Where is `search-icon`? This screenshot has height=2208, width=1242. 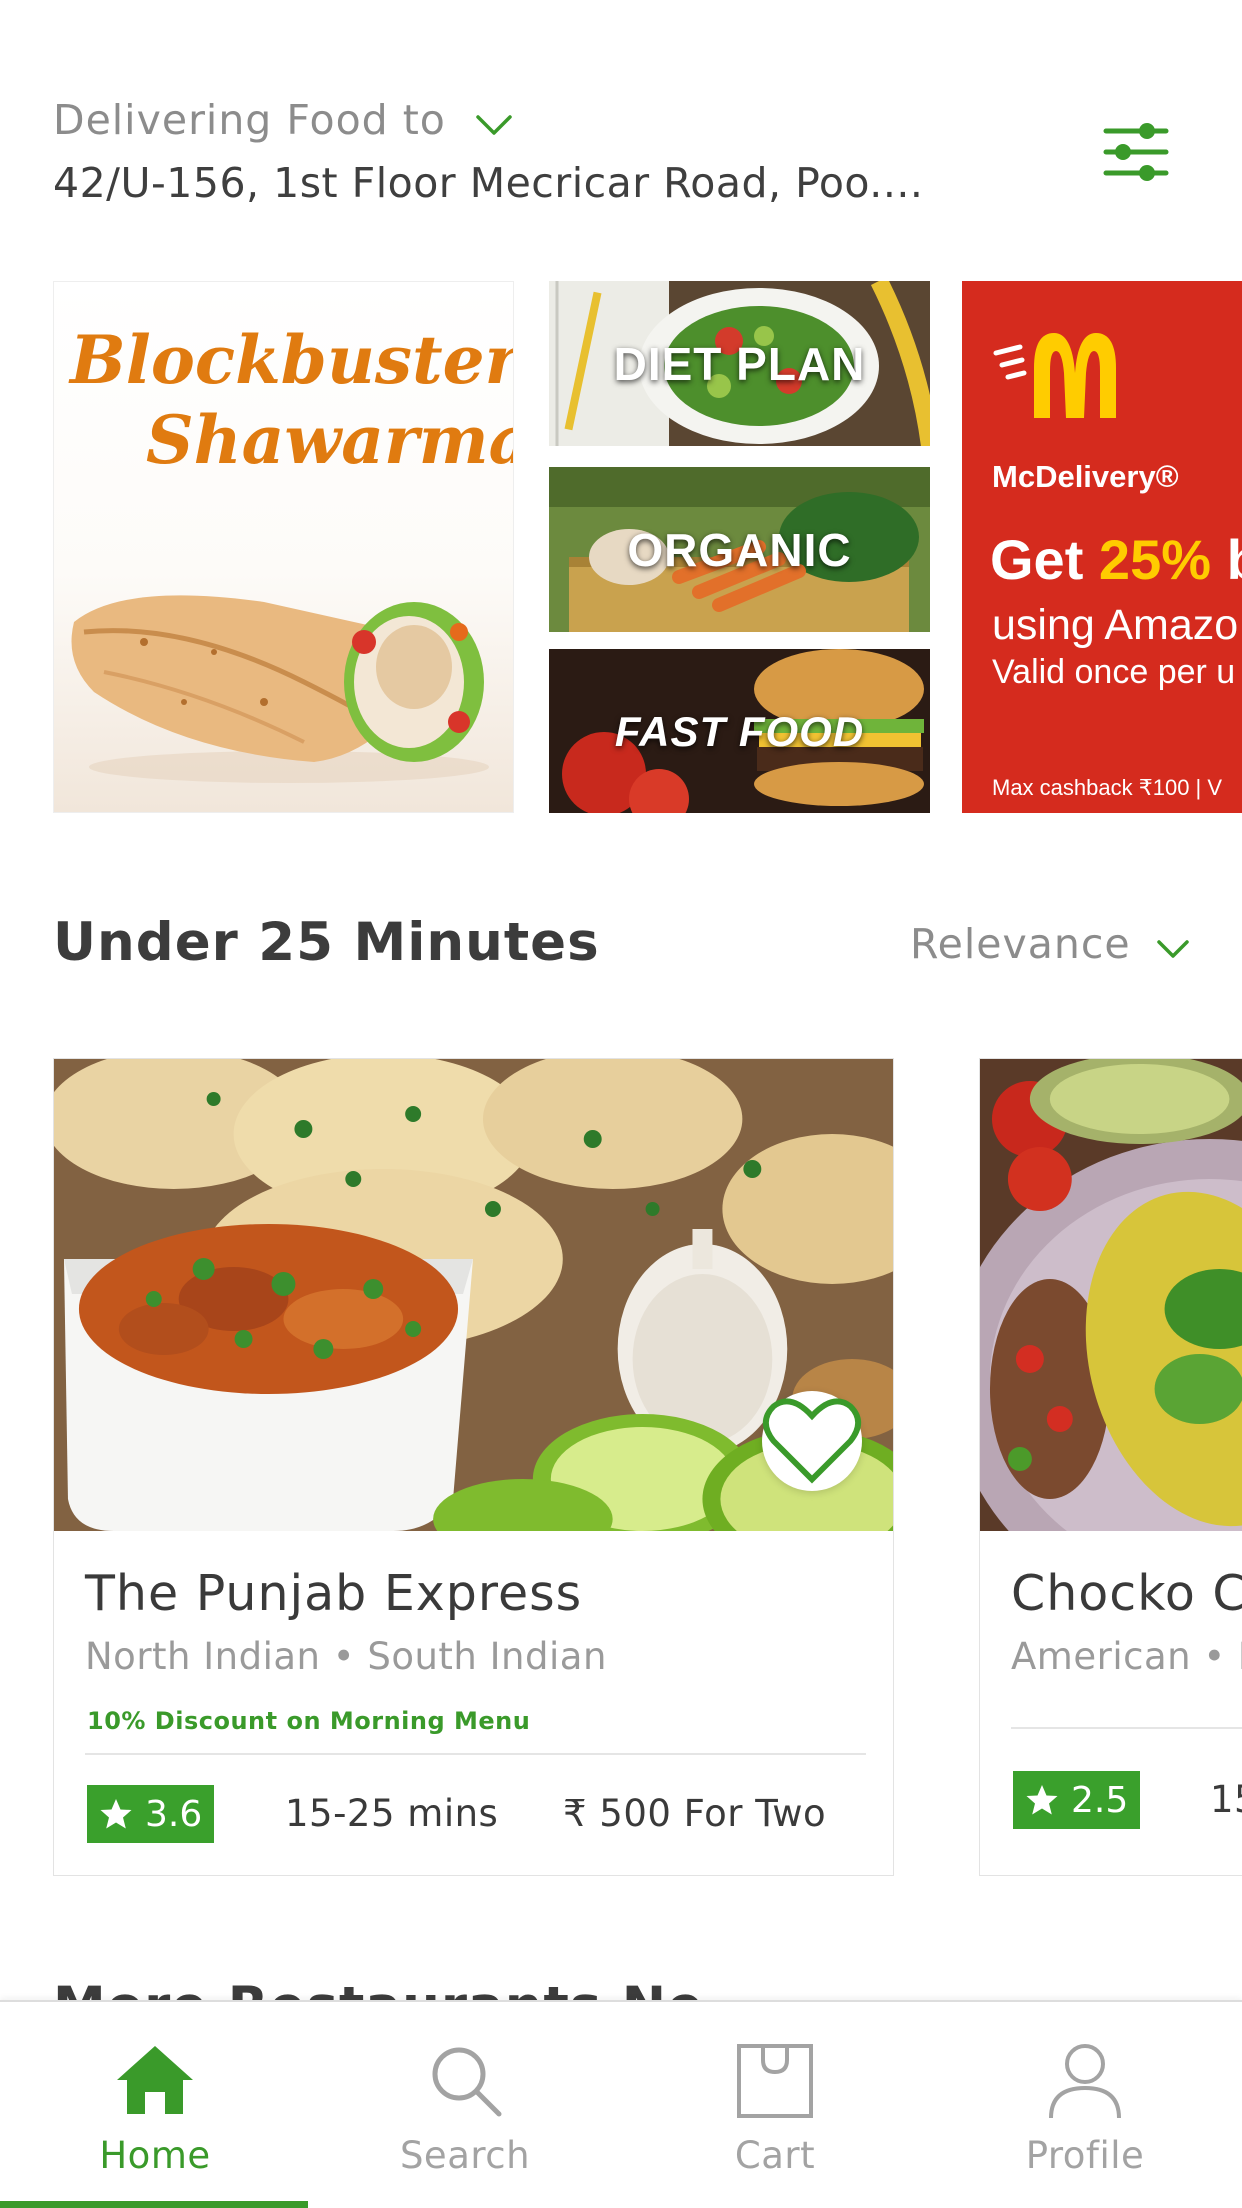
search-icon is located at coordinates (467, 2082).